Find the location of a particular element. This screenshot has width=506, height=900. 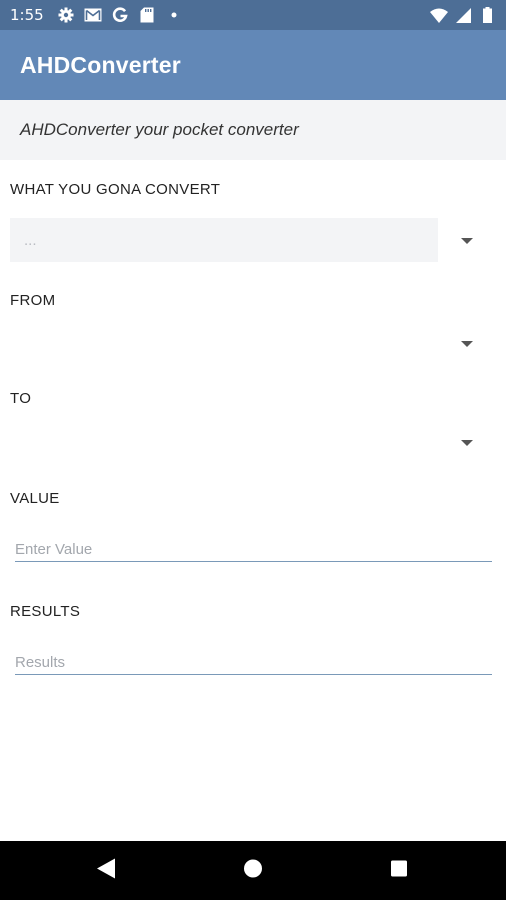

subtitle-banner: AHDConverter your pocket converter is located at coordinates (253, 130).